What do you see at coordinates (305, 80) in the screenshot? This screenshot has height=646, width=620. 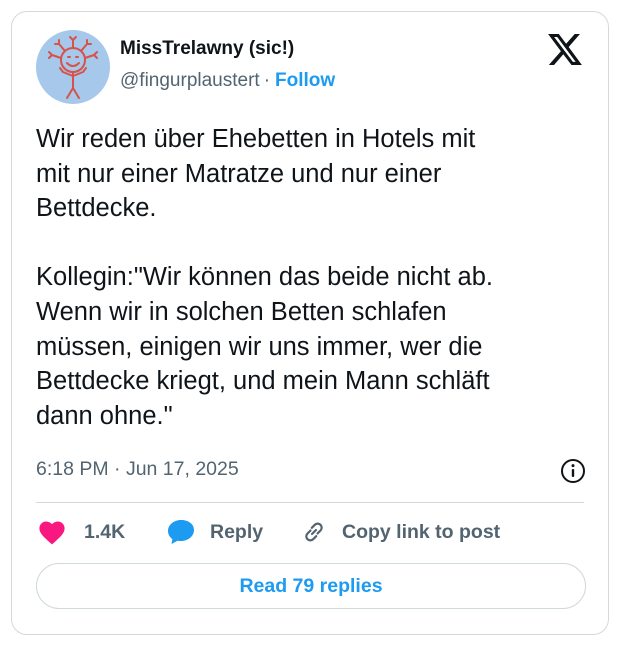 I see `follow-button: Follow` at bounding box center [305, 80].